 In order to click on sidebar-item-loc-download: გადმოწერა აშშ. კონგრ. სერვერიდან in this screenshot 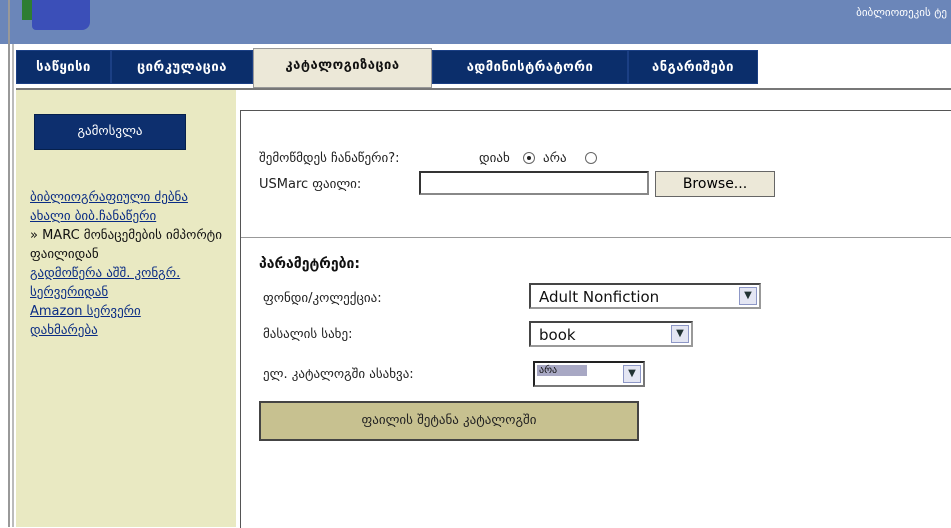, I will do `click(130, 283)`.